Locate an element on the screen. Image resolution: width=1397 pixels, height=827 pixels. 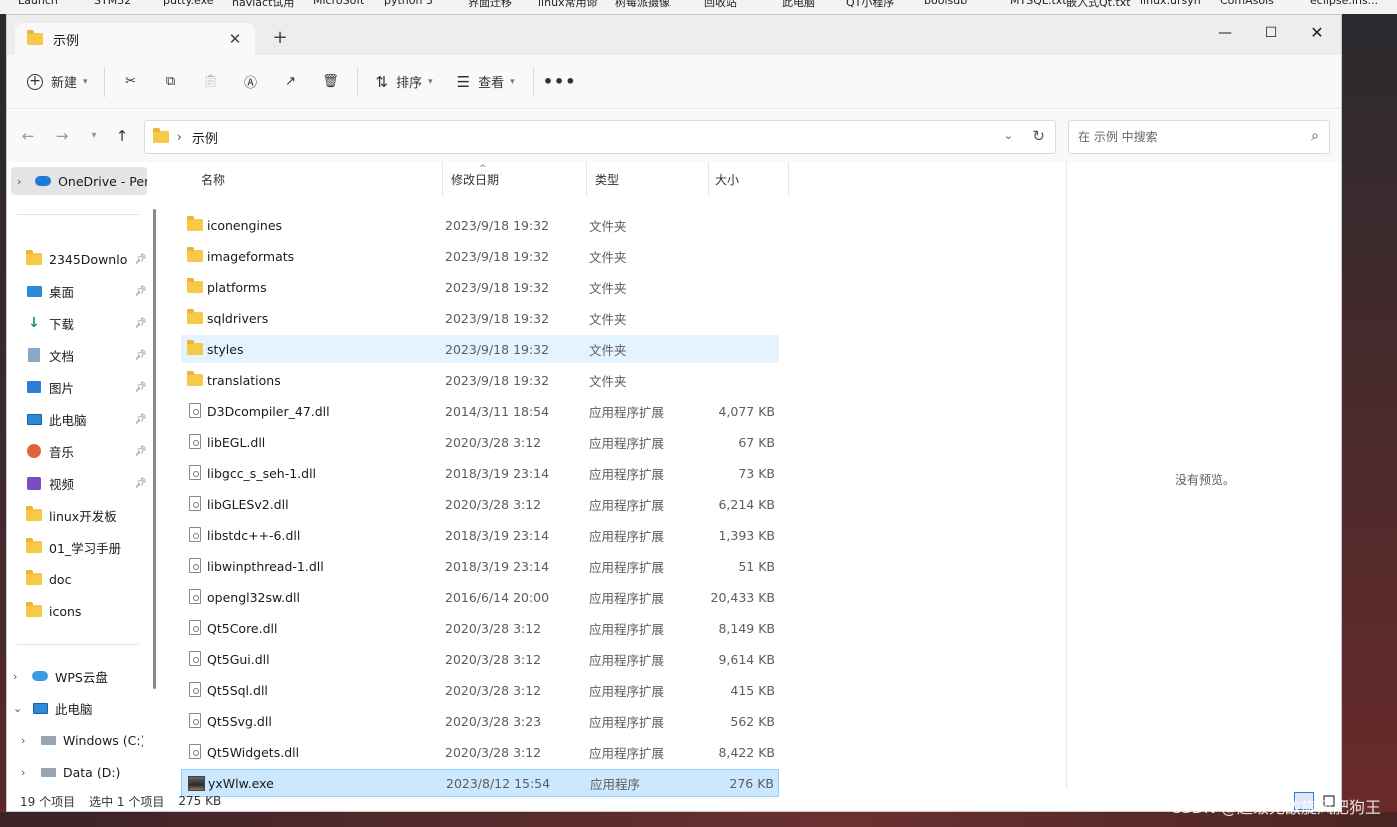
sidebar-item-quick-access: doc is located at coordinates (77, 579).